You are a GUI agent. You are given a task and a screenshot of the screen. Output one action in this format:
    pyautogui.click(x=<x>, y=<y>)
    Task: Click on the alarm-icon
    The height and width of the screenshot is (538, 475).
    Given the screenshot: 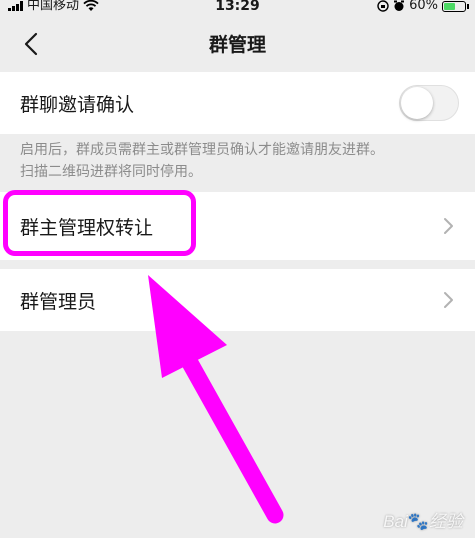 What is the action you would take?
    pyautogui.click(x=399, y=5)
    